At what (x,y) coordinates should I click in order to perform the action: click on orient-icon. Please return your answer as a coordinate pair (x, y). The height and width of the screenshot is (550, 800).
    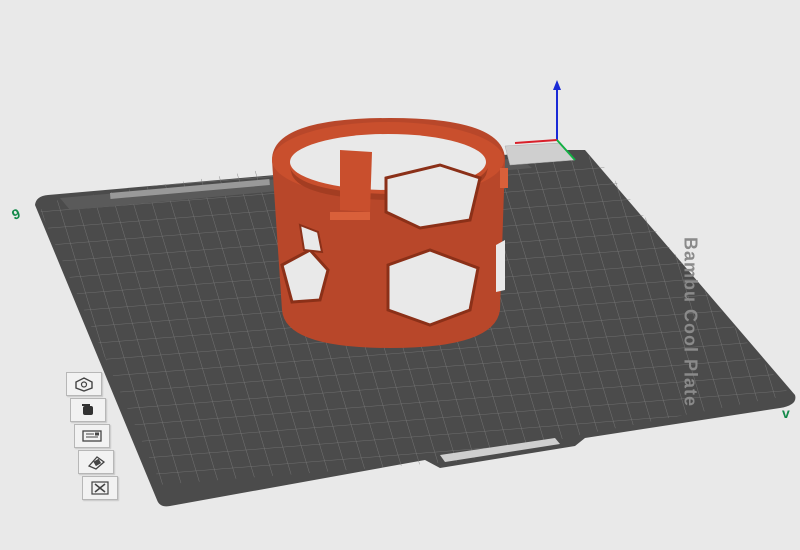
    Looking at the image, I should click on (87, 409).